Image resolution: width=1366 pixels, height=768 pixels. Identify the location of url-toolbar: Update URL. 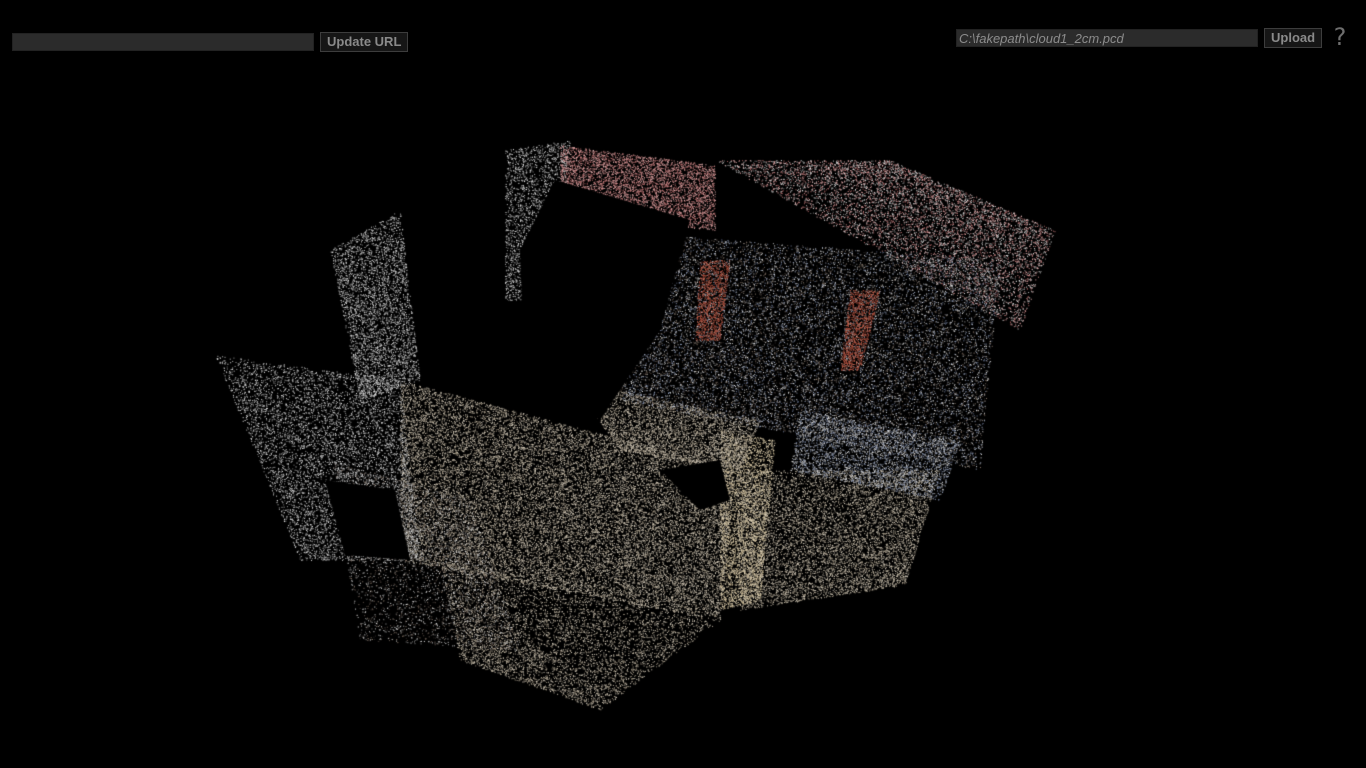
(210, 42).